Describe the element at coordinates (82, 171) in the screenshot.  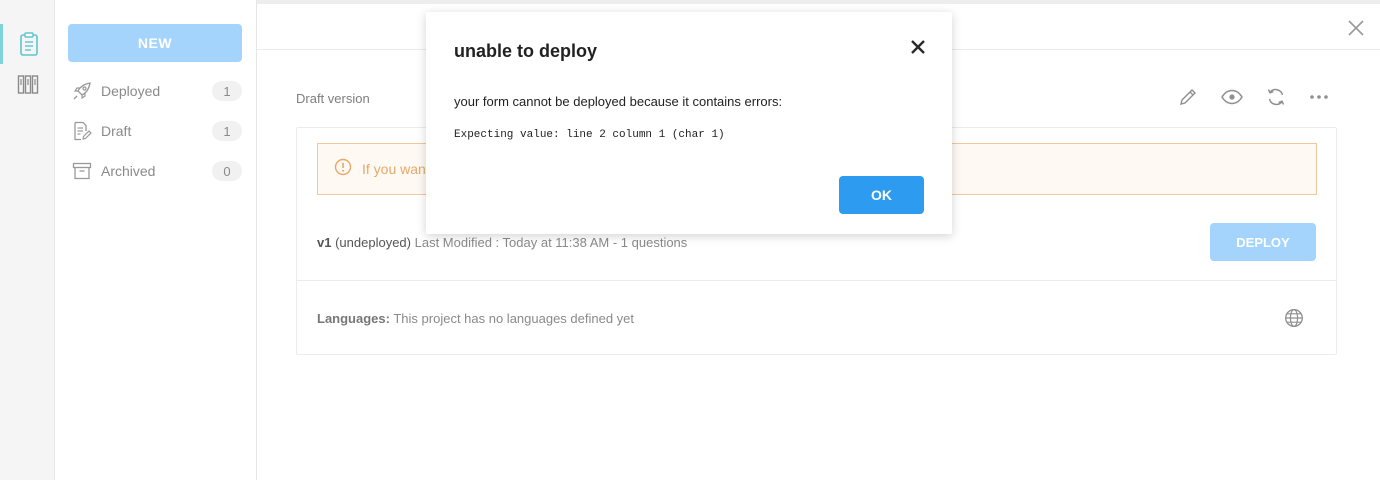
I see `archive-icon` at that location.